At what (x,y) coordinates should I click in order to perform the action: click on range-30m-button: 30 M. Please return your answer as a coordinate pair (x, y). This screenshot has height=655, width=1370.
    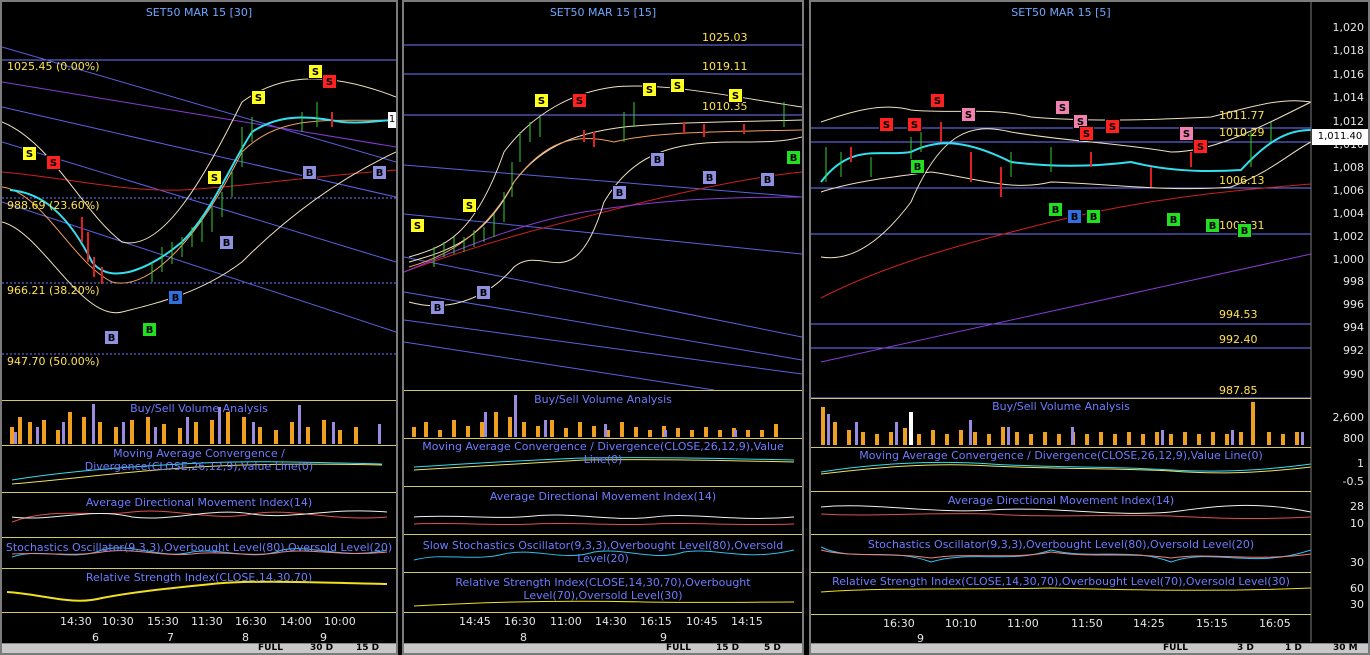
    Looking at the image, I should click on (1345, 648).